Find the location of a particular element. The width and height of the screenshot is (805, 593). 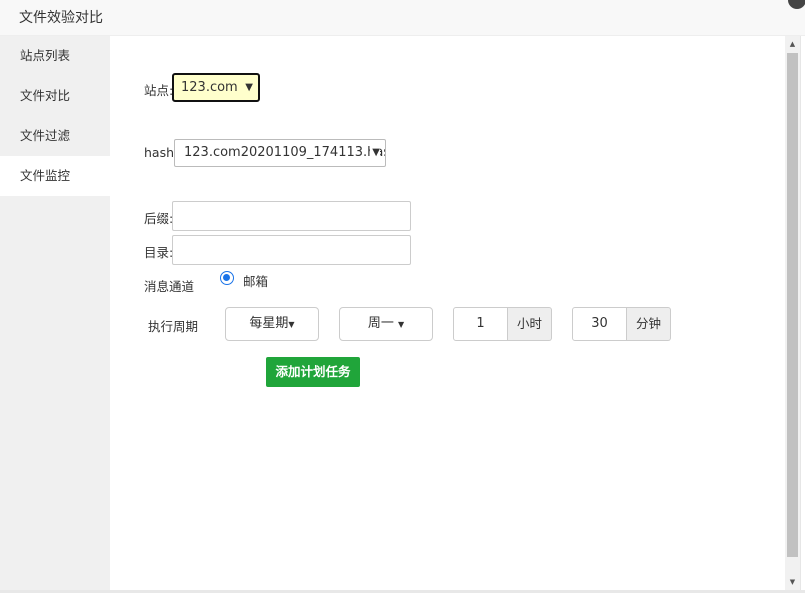

scroll-up-icon: ▲ is located at coordinates (792, 44).